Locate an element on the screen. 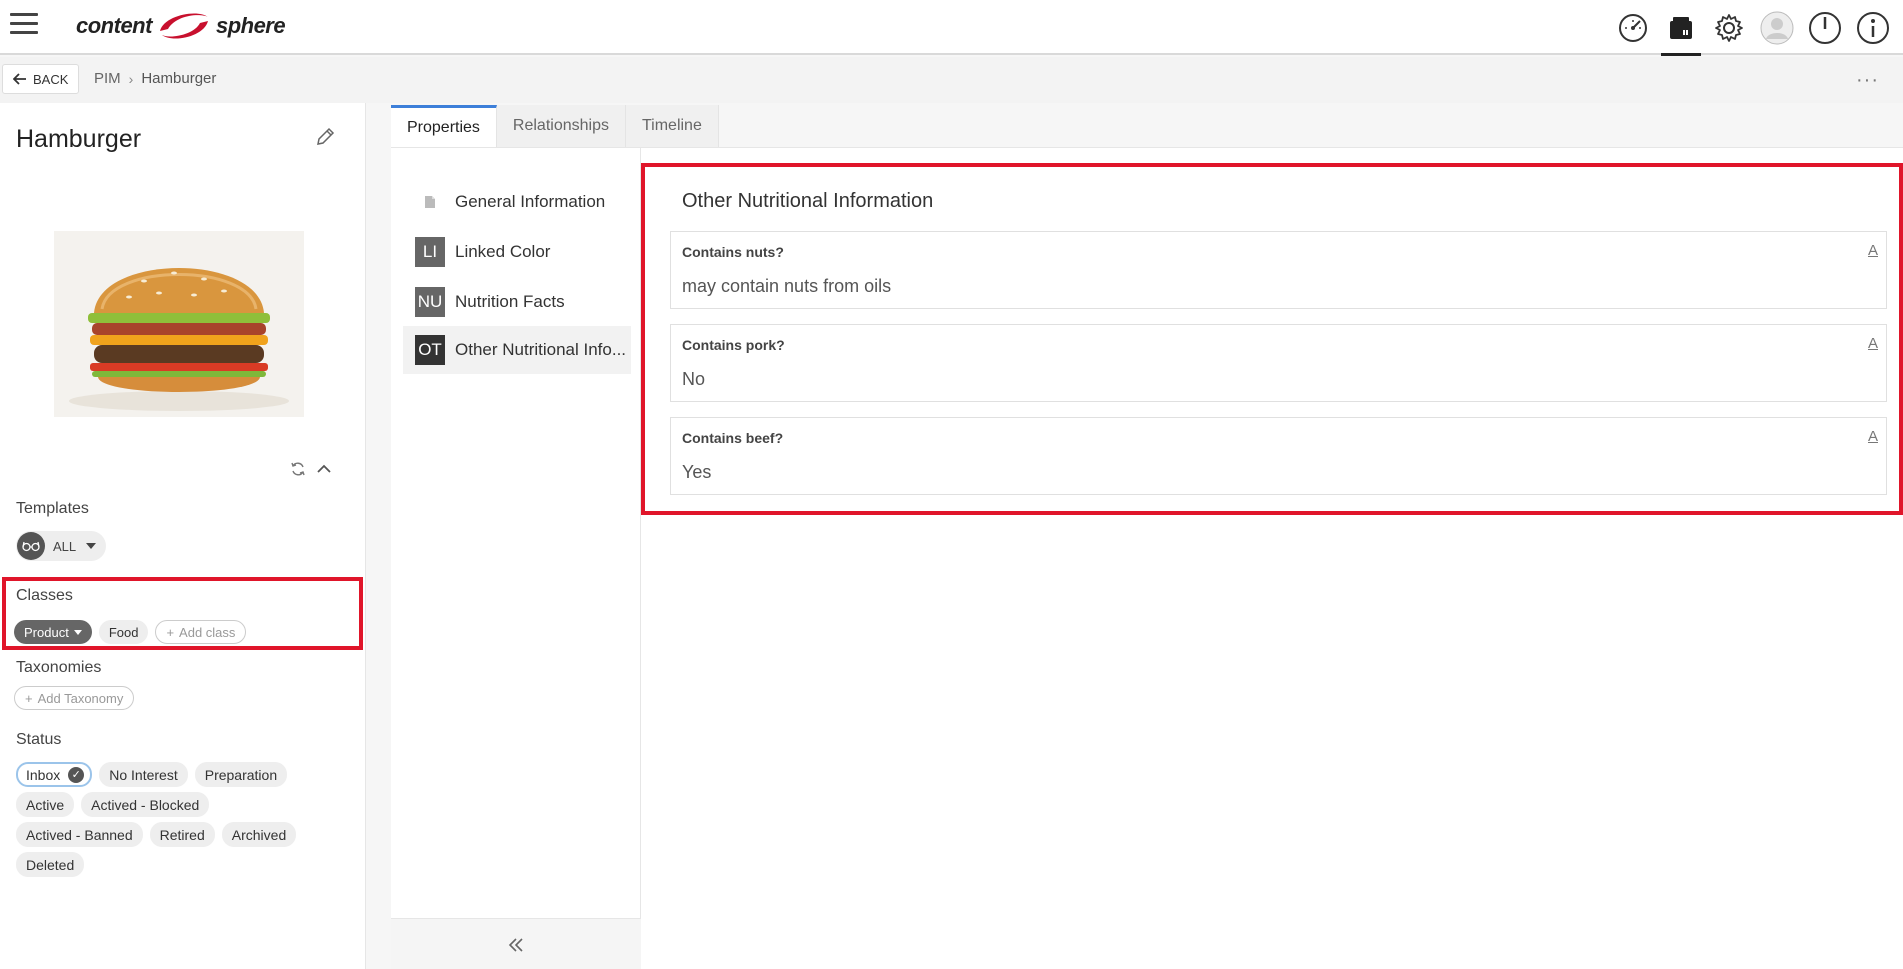 The image size is (1903, 969). menu-icon is located at coordinates (24, 25).